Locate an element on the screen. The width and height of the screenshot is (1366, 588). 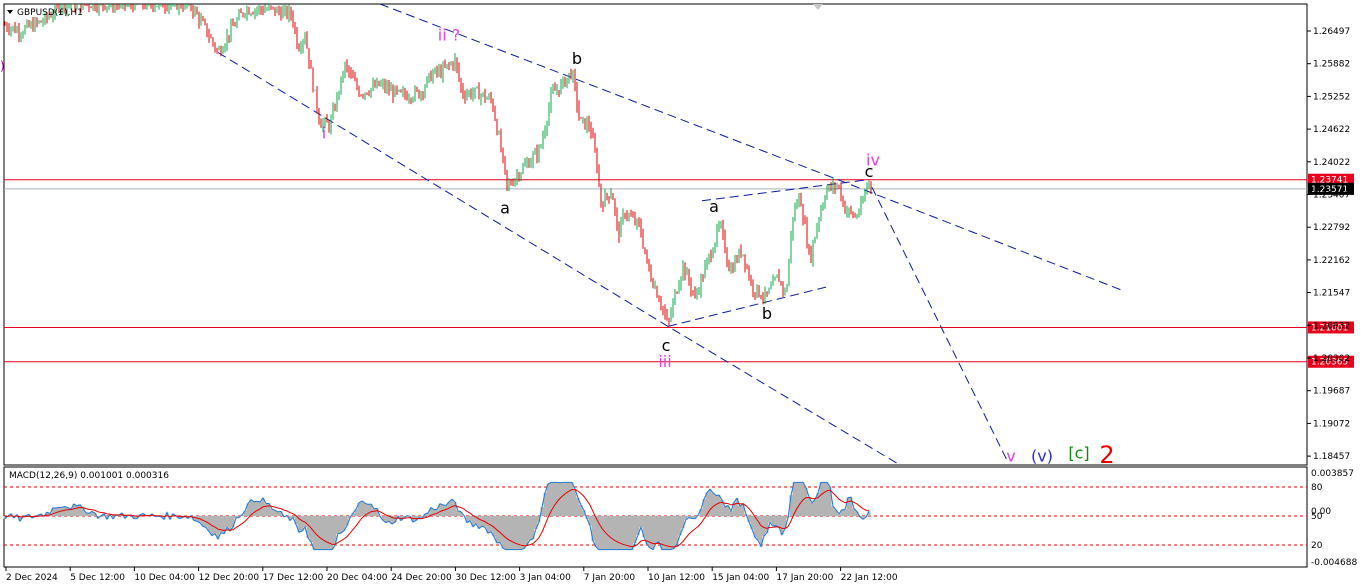
date-tick-label: 3 Jan 04:00 is located at coordinates (546, 578).